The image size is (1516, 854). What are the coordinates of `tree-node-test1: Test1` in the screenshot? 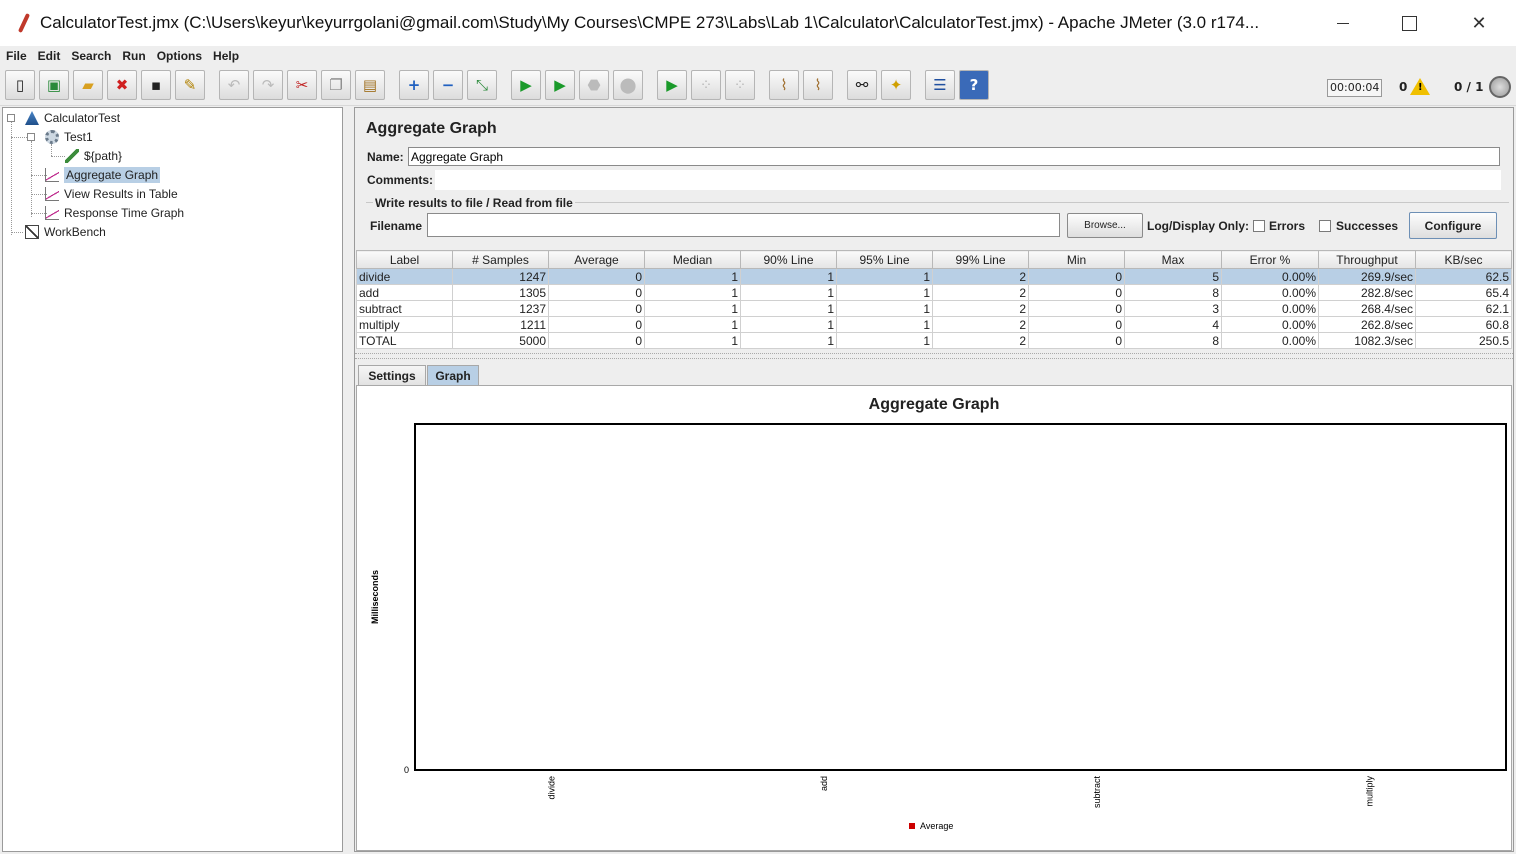 It's located at (69, 137).